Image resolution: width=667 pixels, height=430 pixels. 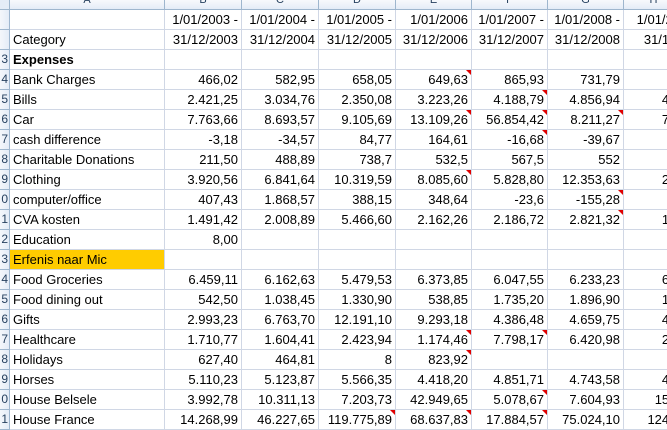 What do you see at coordinates (510, 420) in the screenshot?
I see `value-cell: 17.884,57` at bounding box center [510, 420].